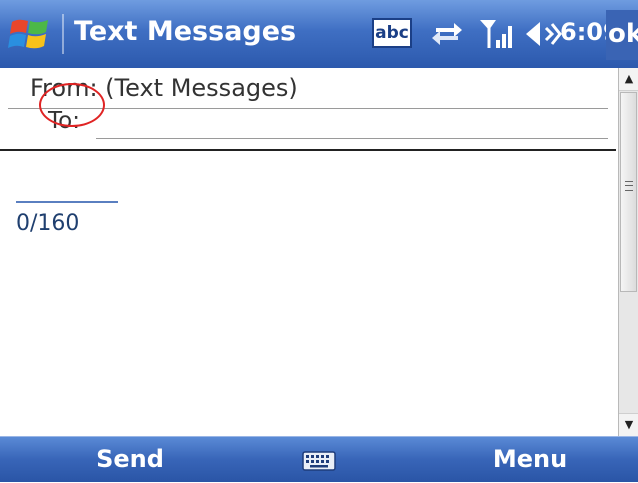 Image resolution: width=638 pixels, height=483 pixels. Describe the element at coordinates (622, 35) in the screenshot. I see `ok-button: ok` at that location.